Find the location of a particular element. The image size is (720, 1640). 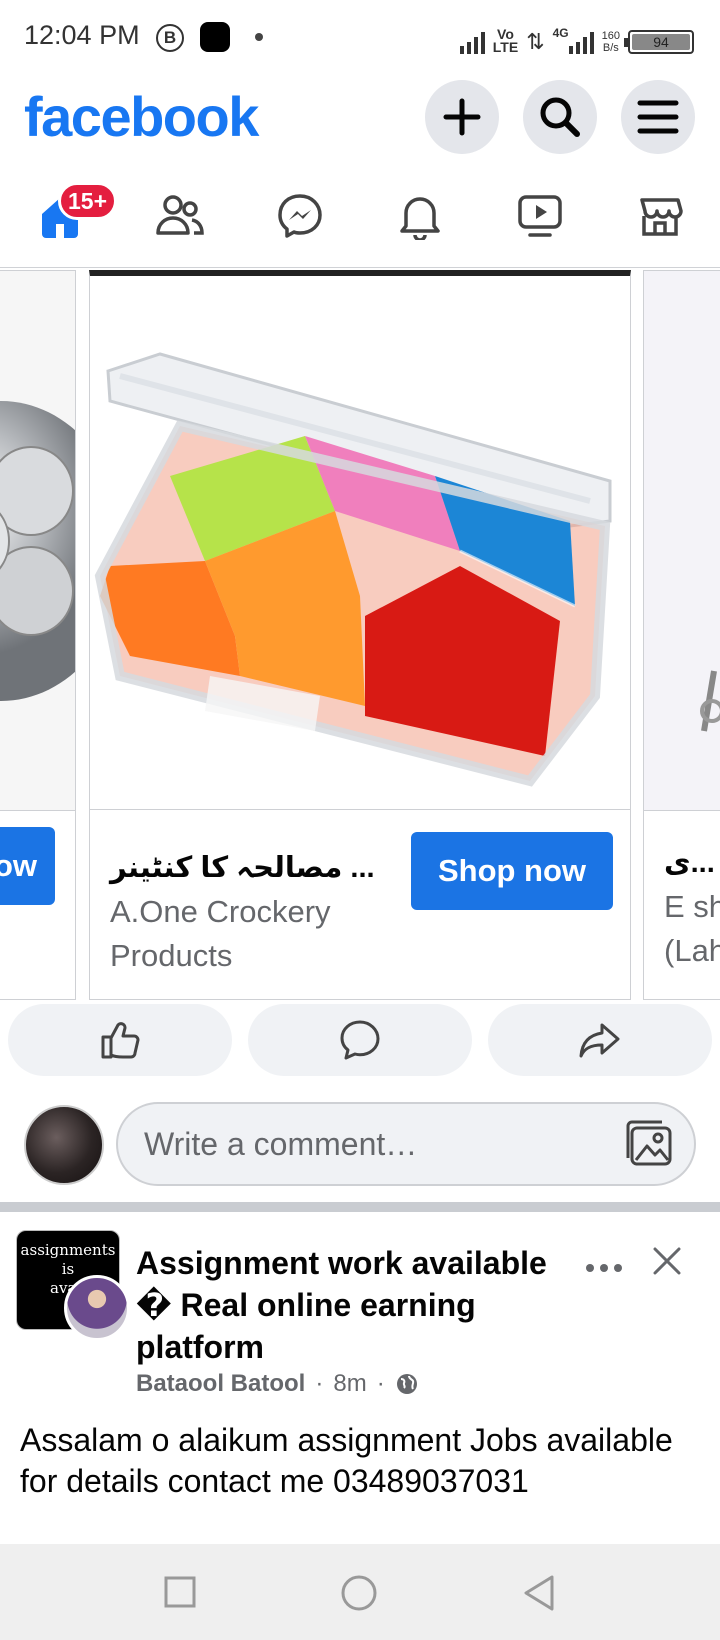

battery-level: 94 is located at coordinates (661, 42).